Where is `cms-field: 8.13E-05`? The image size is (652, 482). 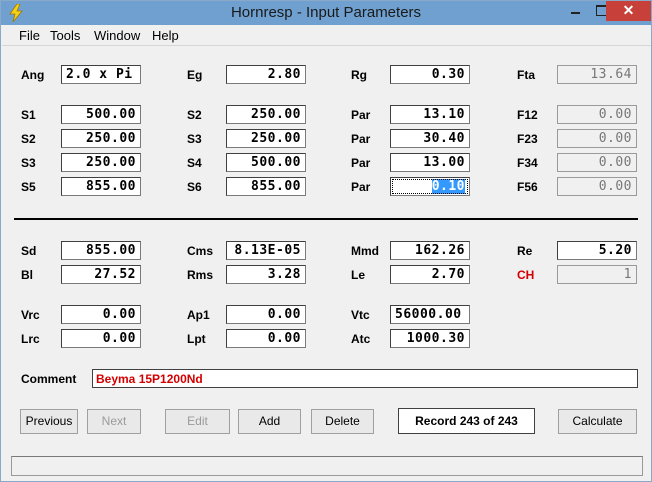 cms-field: 8.13E-05 is located at coordinates (266, 250).